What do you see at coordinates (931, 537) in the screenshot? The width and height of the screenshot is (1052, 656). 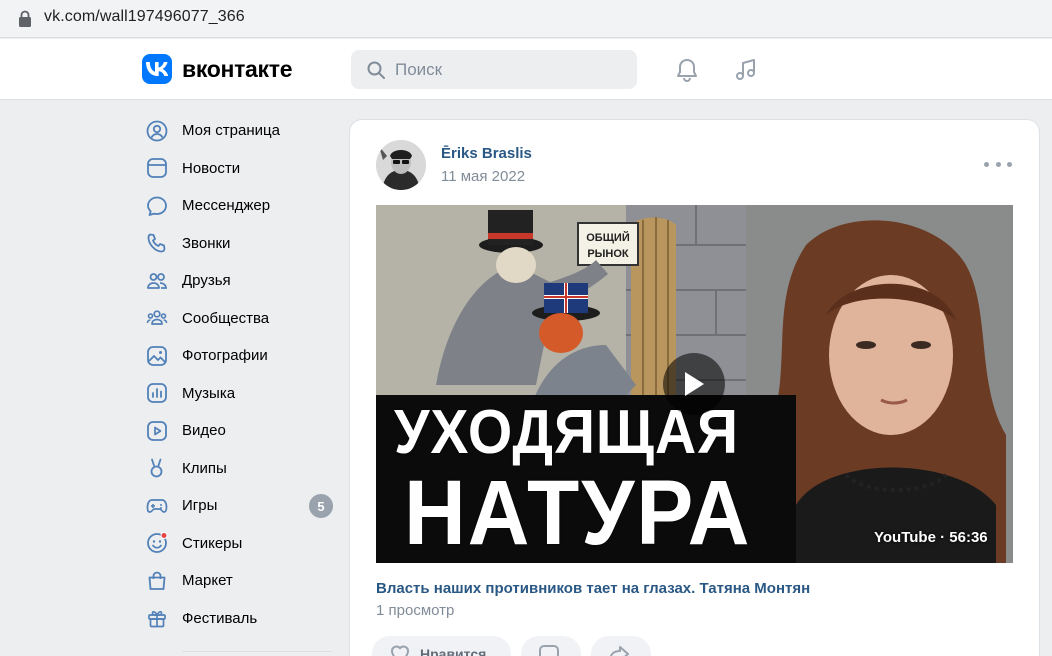 I see `video-source-duration: YouTube · 56:36` at bounding box center [931, 537].